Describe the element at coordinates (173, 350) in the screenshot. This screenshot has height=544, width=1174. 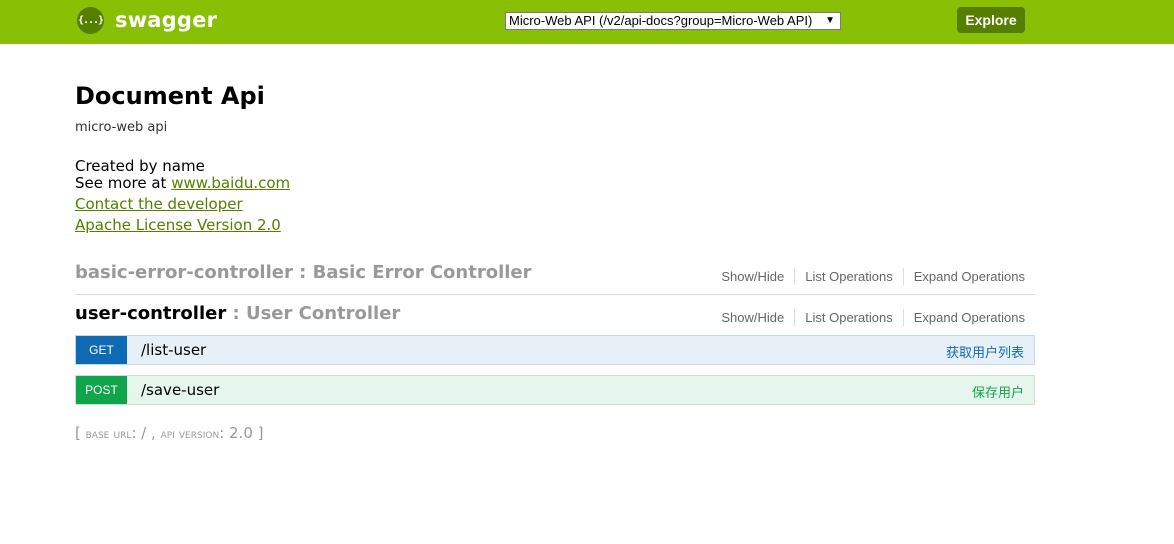
I see `operation-path: /list-user` at that location.